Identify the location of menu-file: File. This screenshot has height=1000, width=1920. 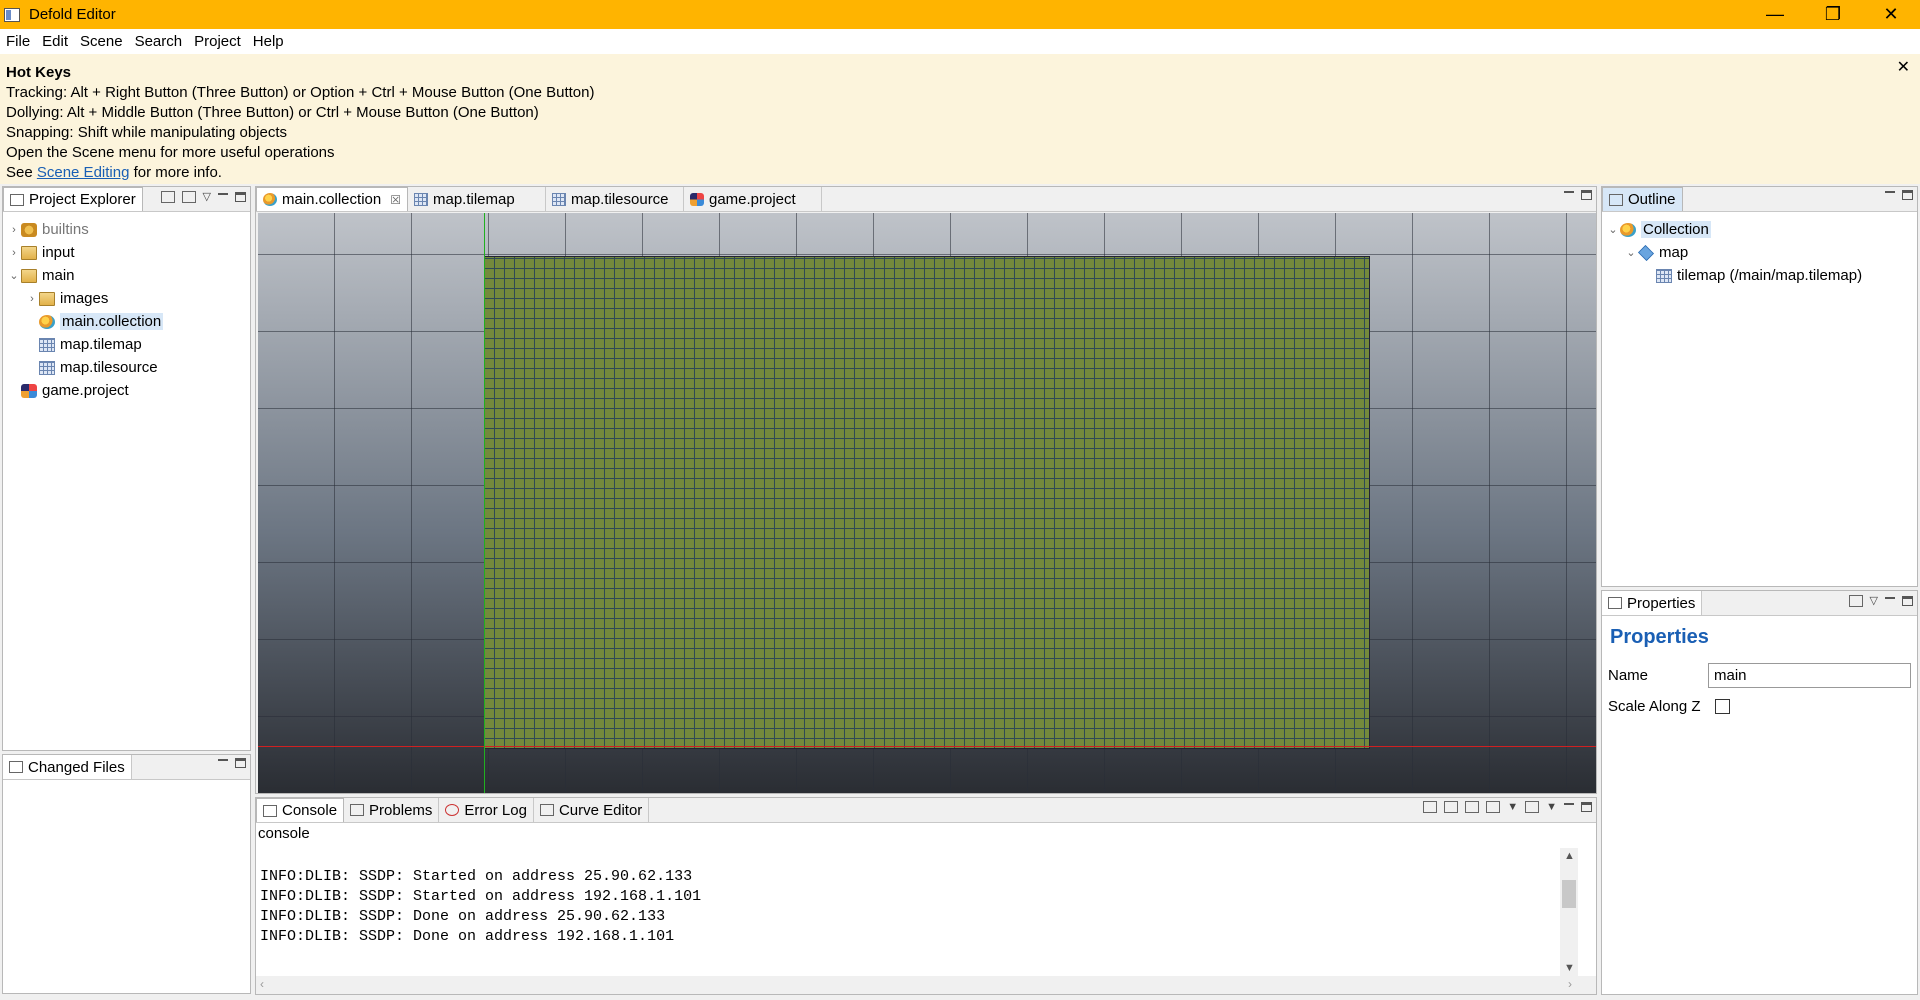
(18, 41).